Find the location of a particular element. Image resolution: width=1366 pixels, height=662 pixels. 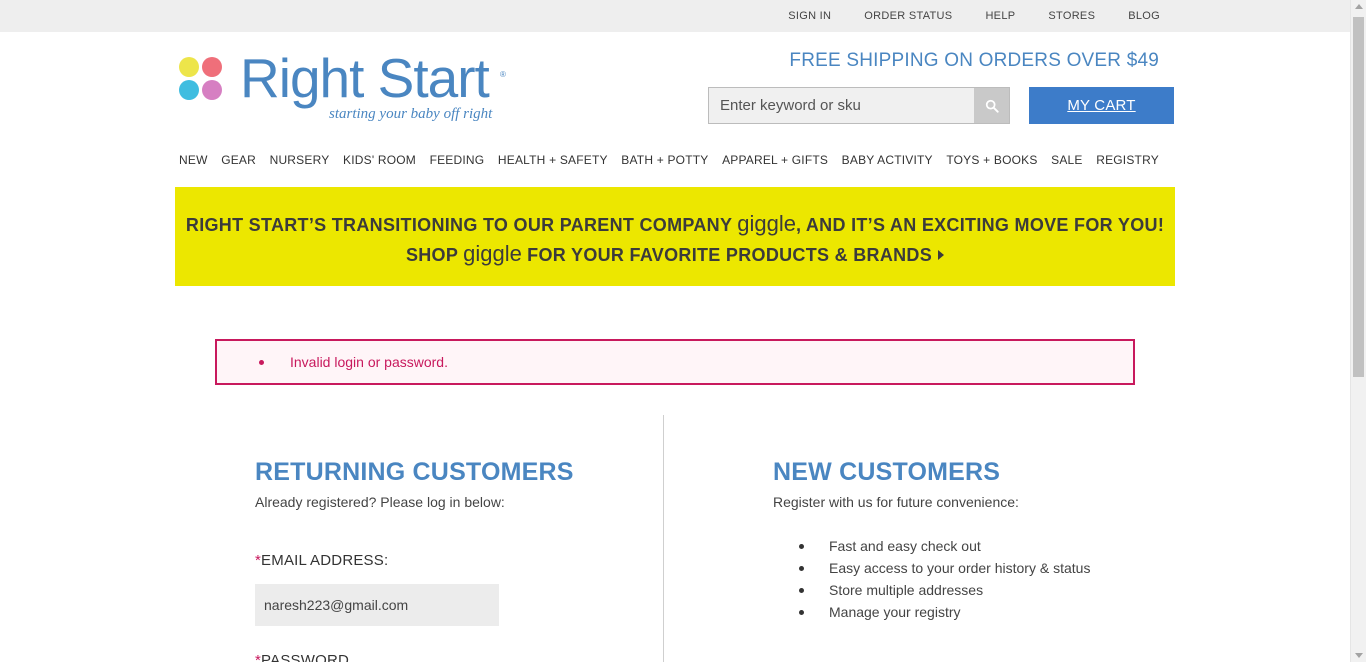

free-shipping-promo: FREE SHIPPING ON ORDERS OVER $49 is located at coordinates (974, 60).